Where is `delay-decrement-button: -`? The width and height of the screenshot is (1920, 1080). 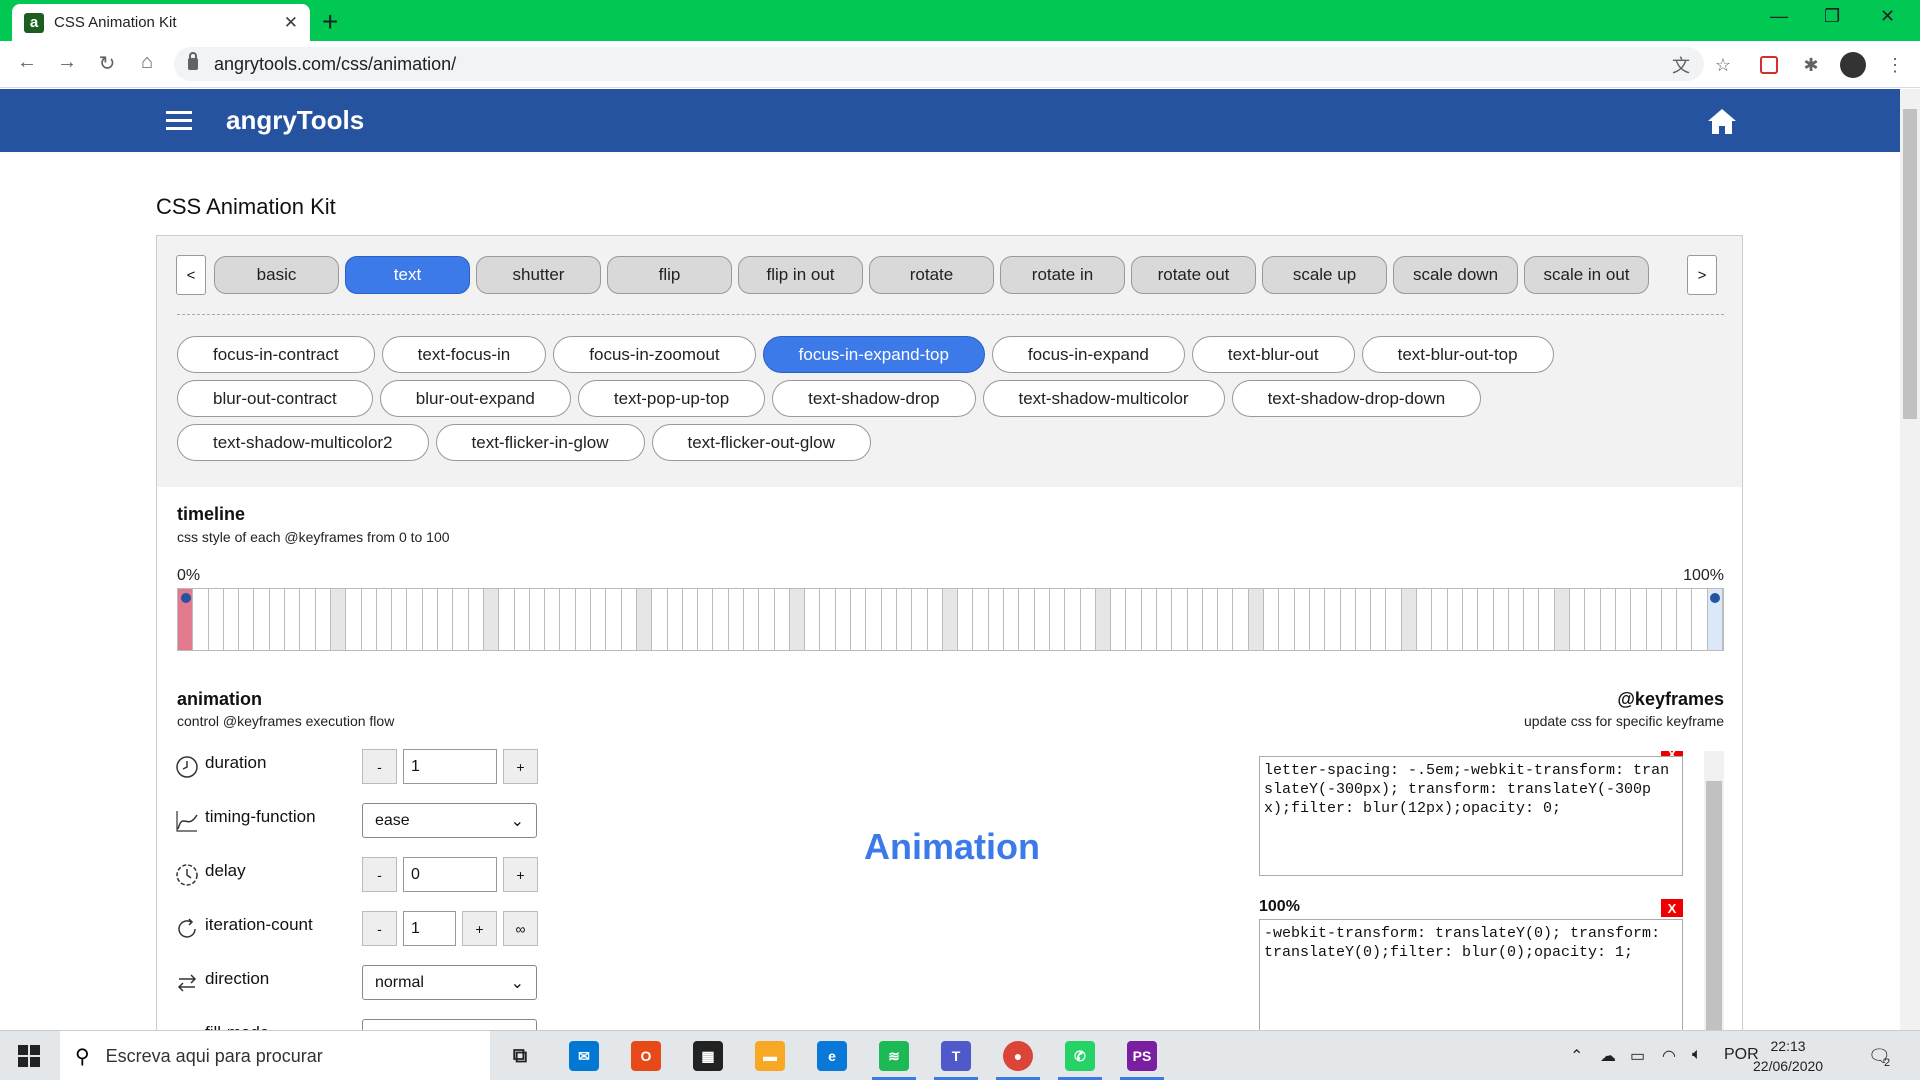
delay-decrement-button: - is located at coordinates (379, 874).